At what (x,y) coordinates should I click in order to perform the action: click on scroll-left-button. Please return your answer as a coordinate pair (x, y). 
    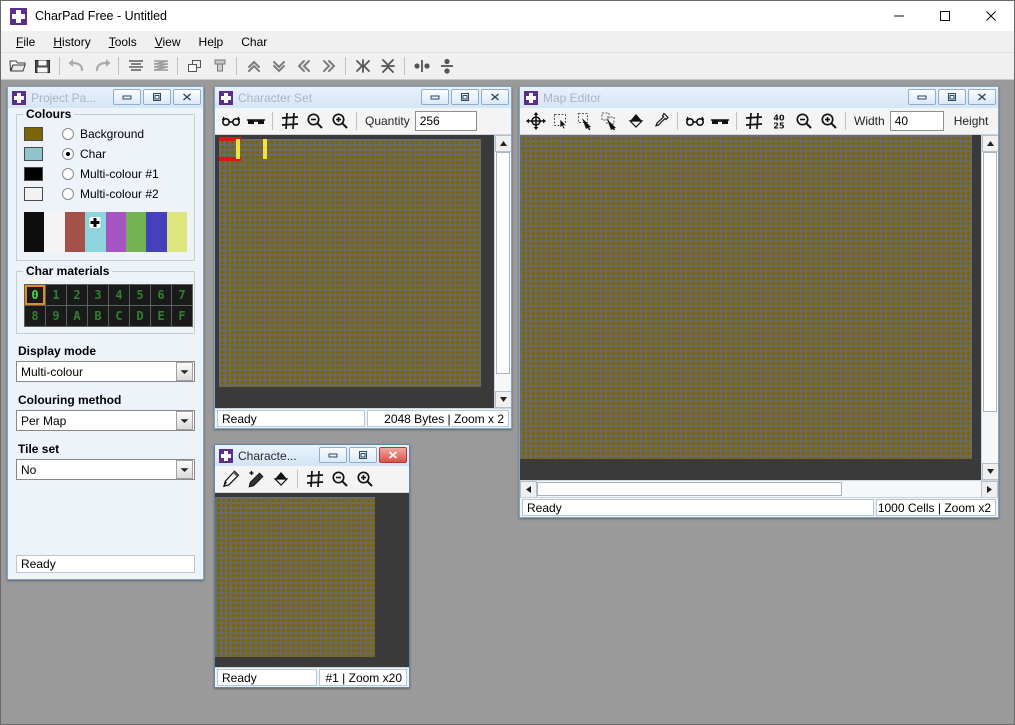
    Looking at the image, I should click on (528, 489).